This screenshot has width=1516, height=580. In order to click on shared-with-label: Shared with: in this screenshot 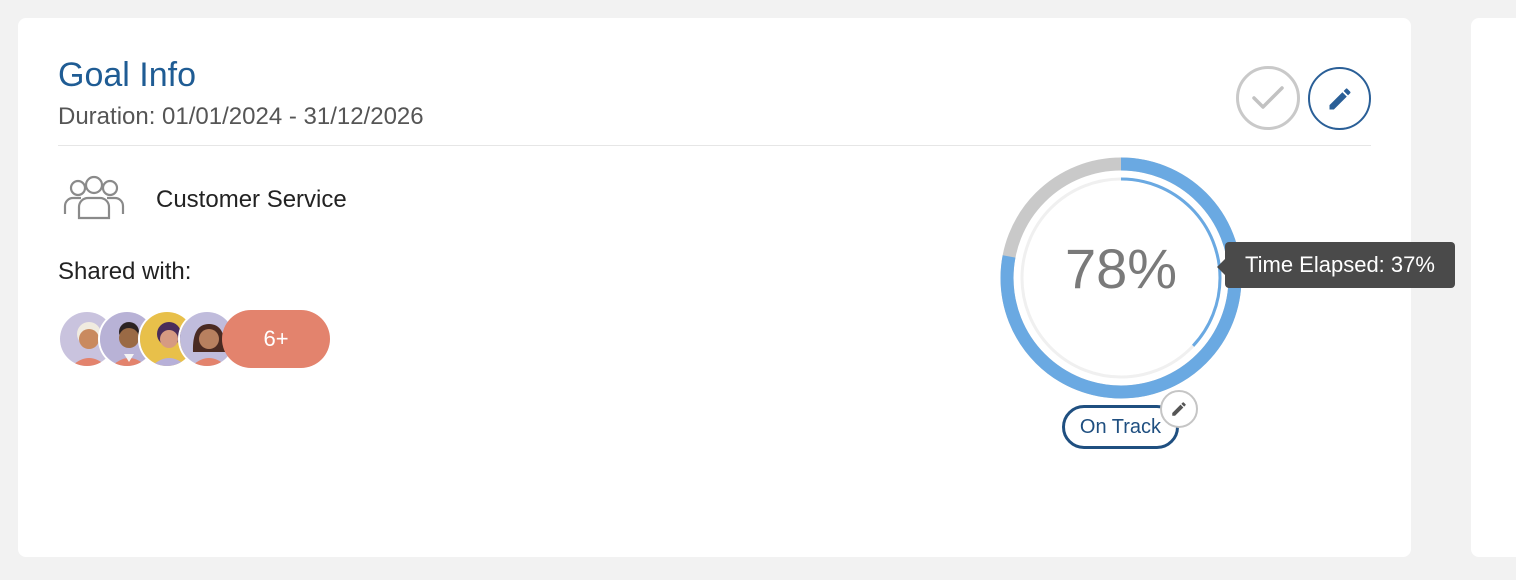, I will do `click(125, 271)`.